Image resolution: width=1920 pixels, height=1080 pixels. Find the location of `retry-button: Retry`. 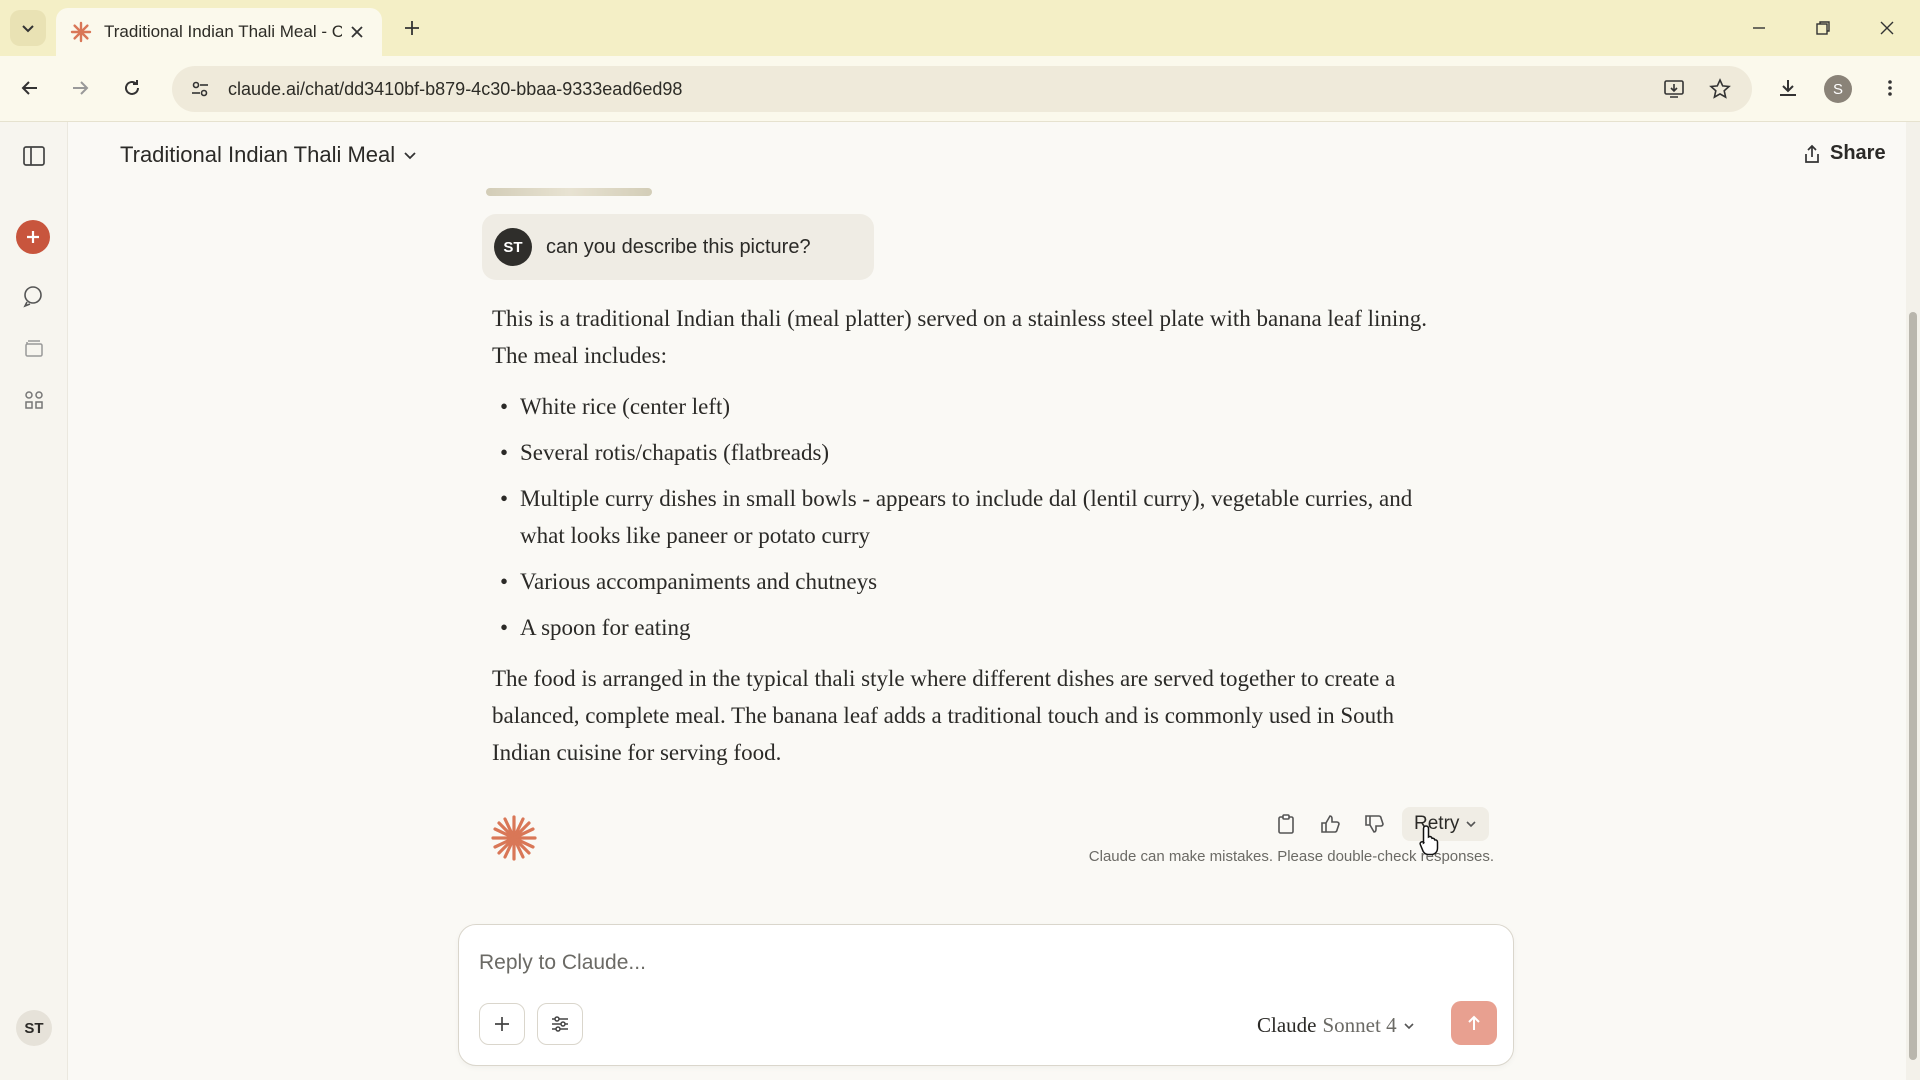

retry-button: Retry is located at coordinates (1446, 824).